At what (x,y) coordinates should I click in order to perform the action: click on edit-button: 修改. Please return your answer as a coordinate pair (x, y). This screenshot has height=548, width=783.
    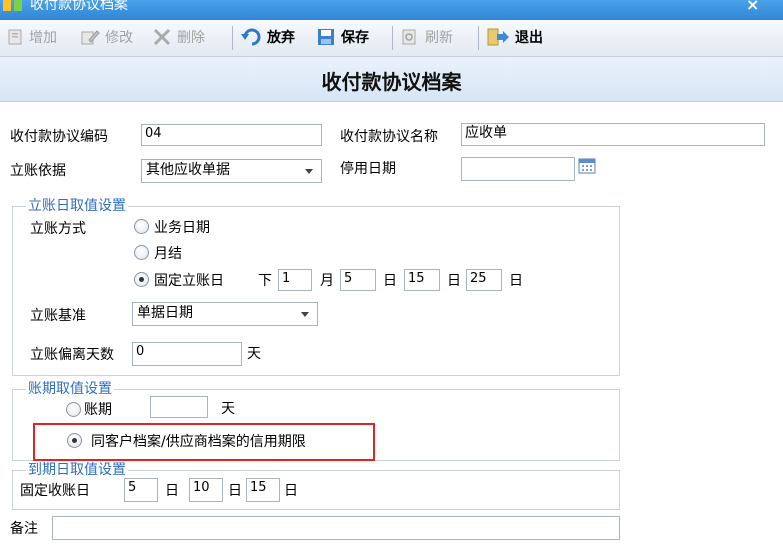
    Looking at the image, I should click on (106, 37).